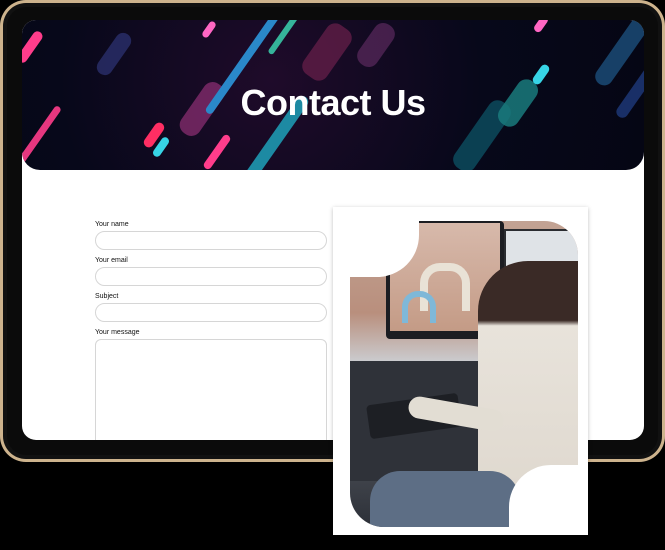 Image resolution: width=665 pixels, height=550 pixels. Describe the element at coordinates (211, 389) in the screenshot. I see `message-textarea` at that location.